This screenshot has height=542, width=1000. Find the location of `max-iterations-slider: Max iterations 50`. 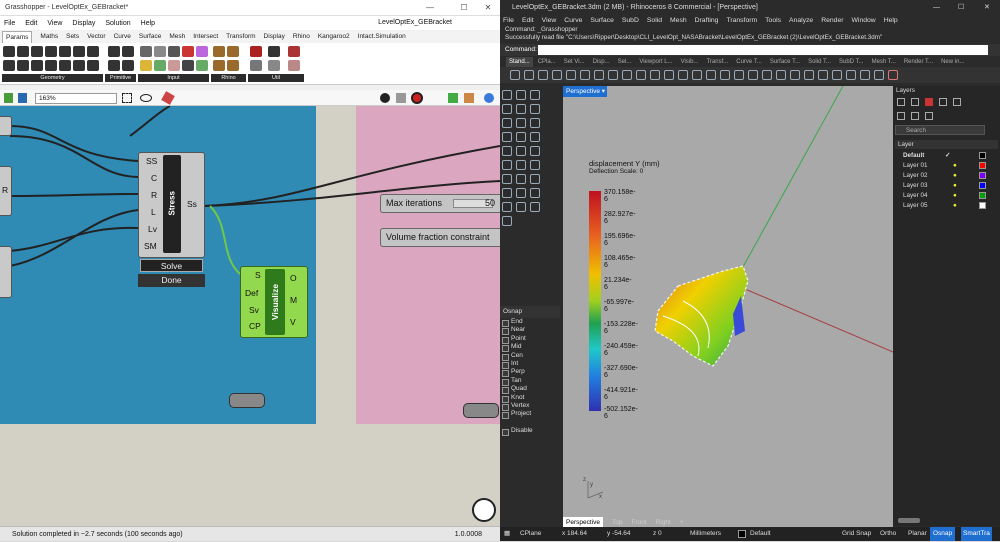

max-iterations-slider: Max iterations 50 is located at coordinates (440, 203).